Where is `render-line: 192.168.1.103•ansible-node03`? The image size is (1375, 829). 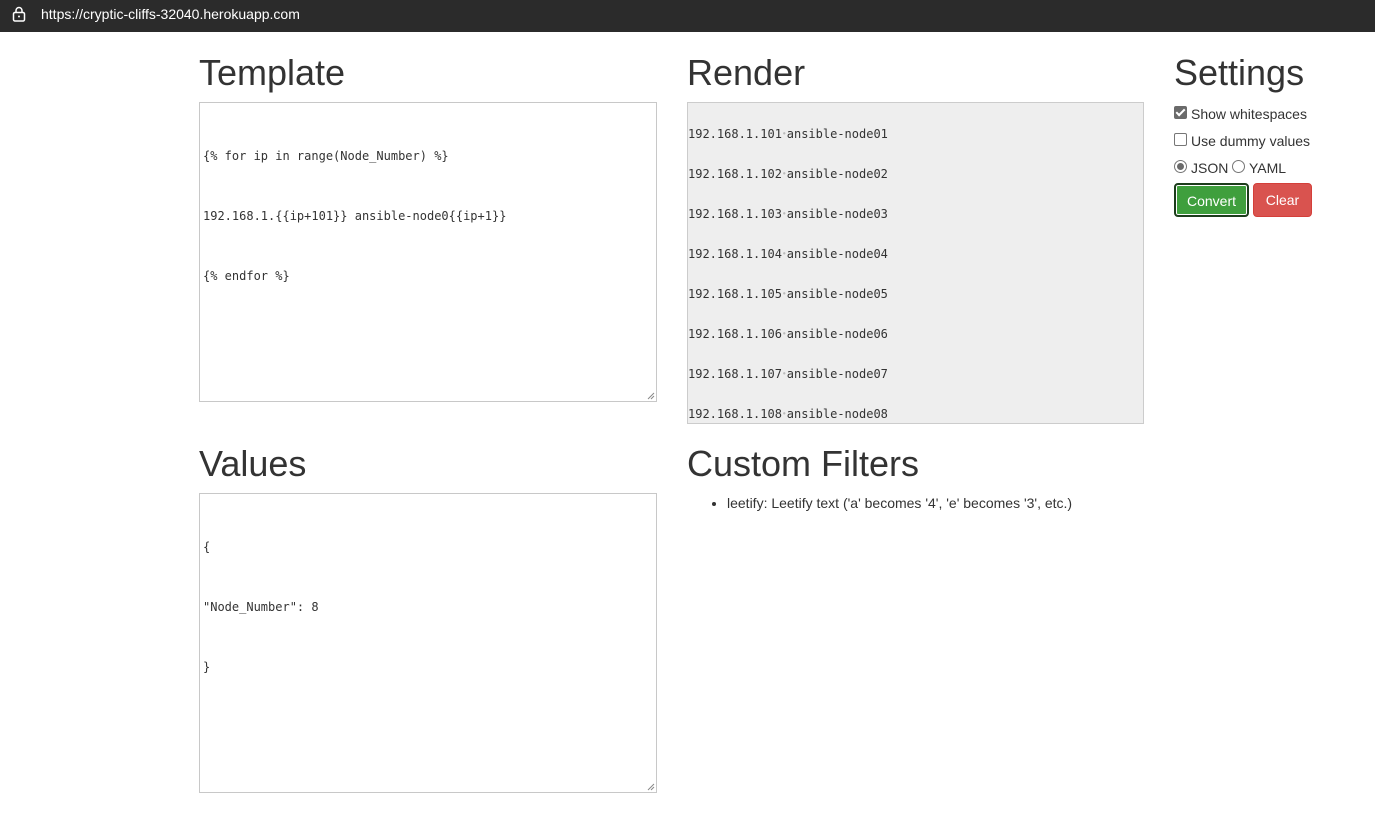
render-line: 192.168.1.103•ansible-node03 is located at coordinates (788, 214).